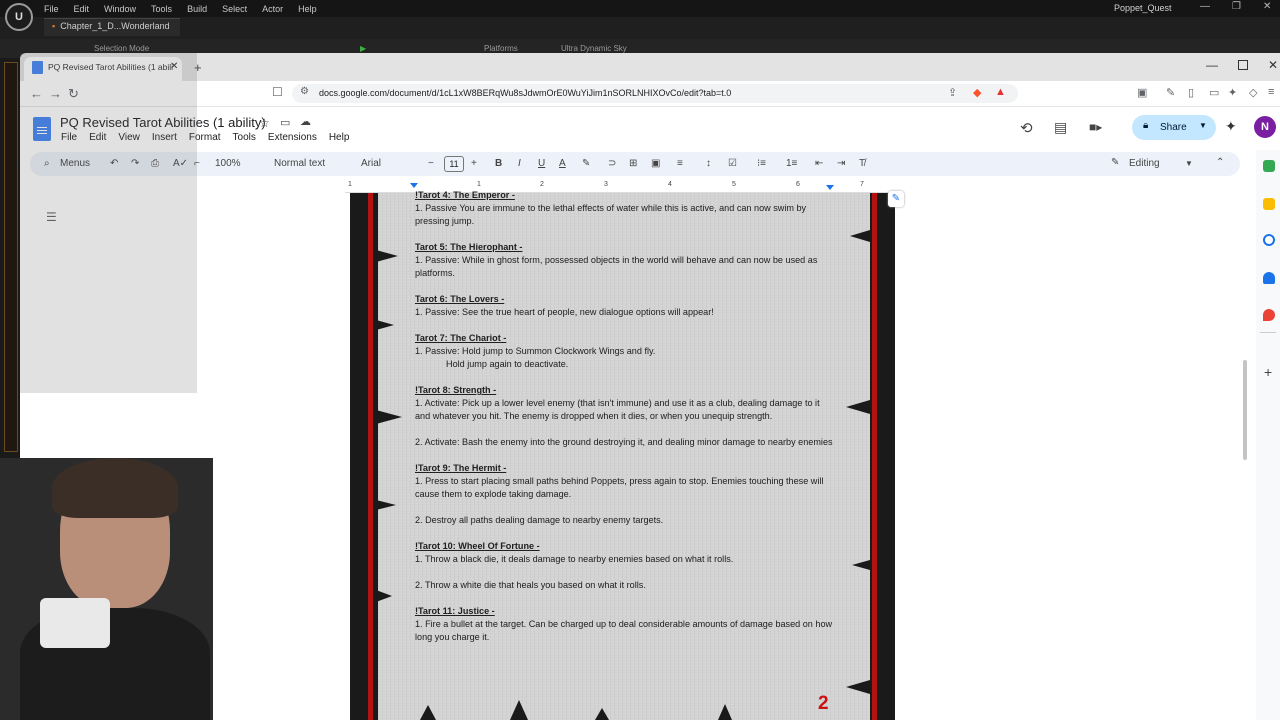 Image resolution: width=1280 pixels, height=720 pixels. I want to click on gemini-icon: ✦, so click(1231, 126).